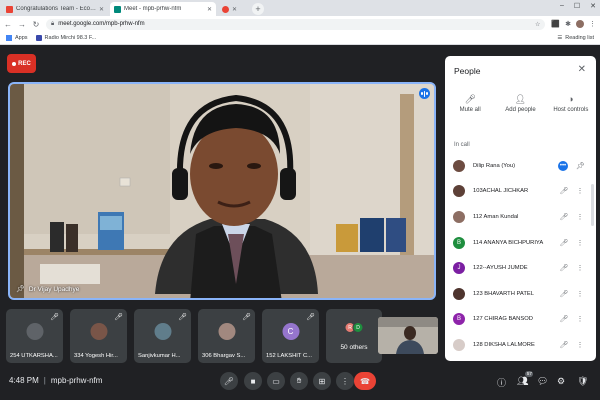  Describe the element at coordinates (22, 24) in the screenshot. I see `forward-arrow-icon: →` at that location.